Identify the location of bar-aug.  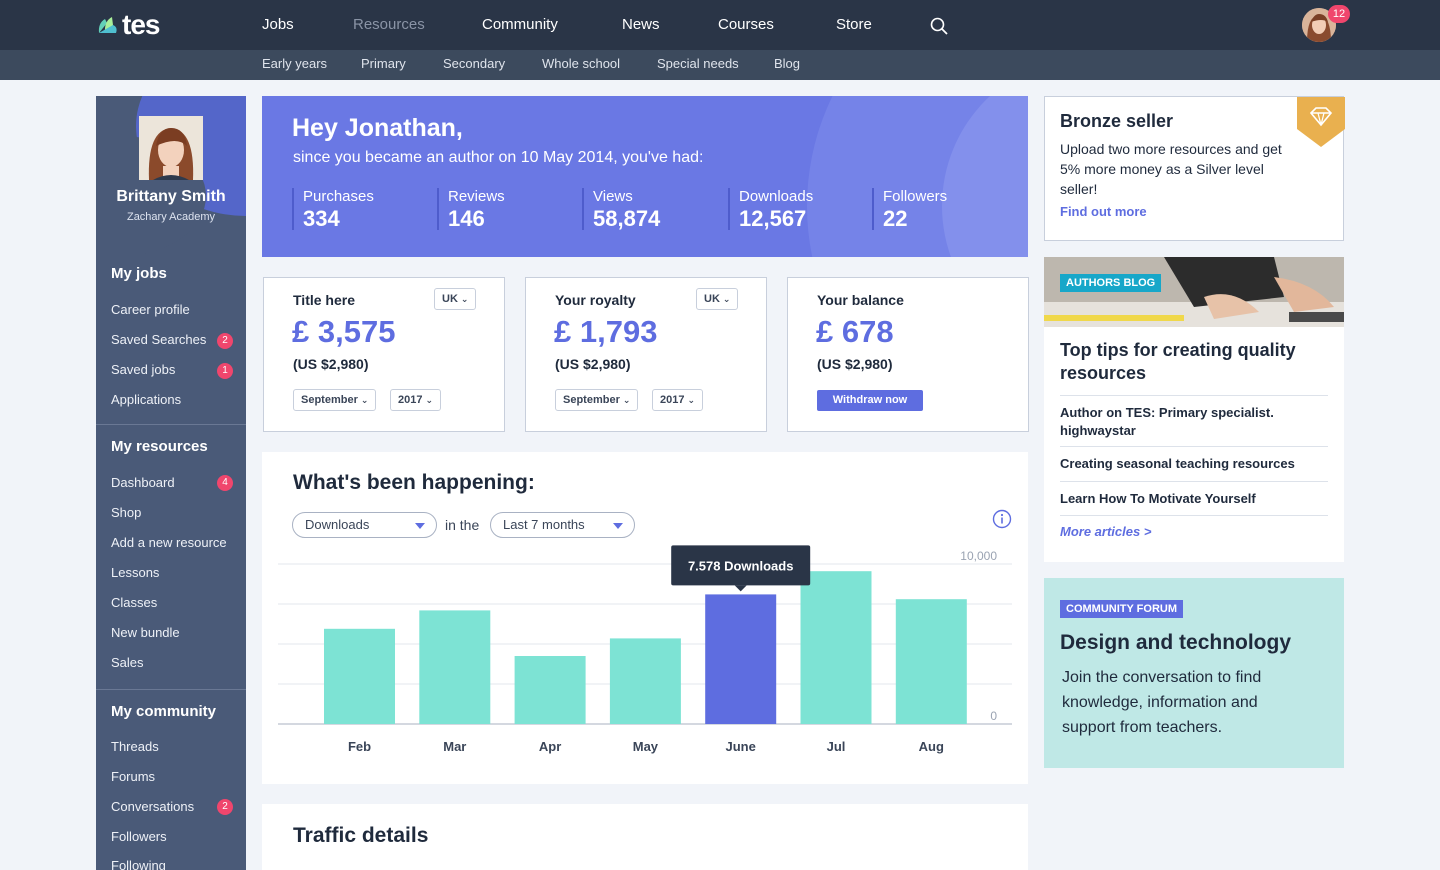
(931, 661).